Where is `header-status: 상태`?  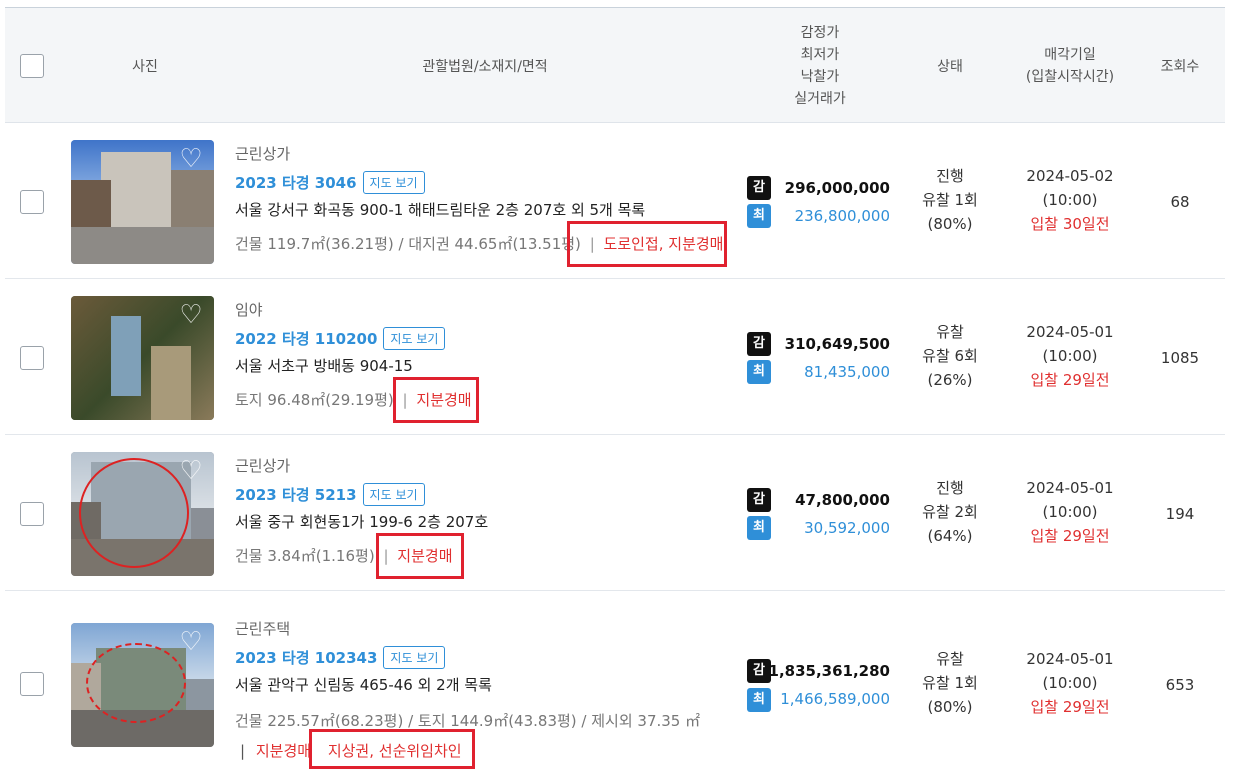 header-status: 상태 is located at coordinates (950, 67).